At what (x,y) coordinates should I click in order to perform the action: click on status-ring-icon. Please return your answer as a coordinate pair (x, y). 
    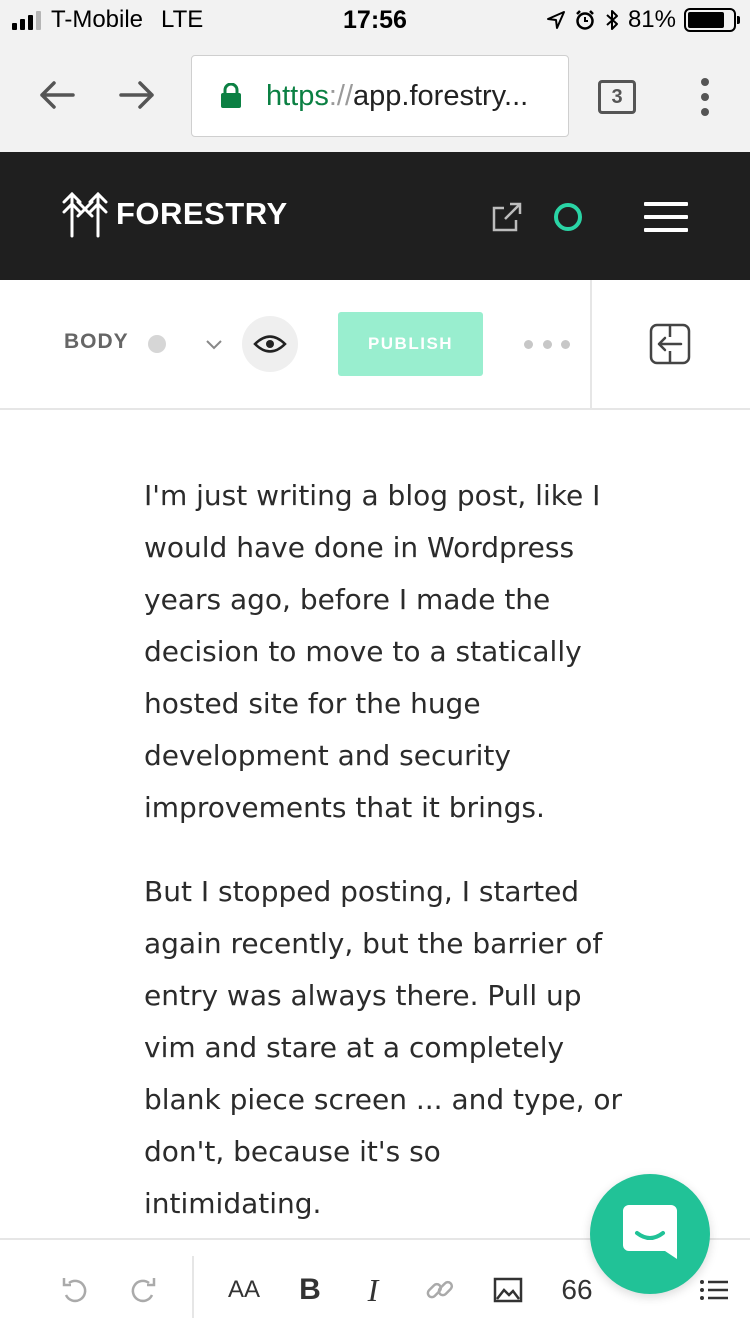
    Looking at the image, I should click on (568, 217).